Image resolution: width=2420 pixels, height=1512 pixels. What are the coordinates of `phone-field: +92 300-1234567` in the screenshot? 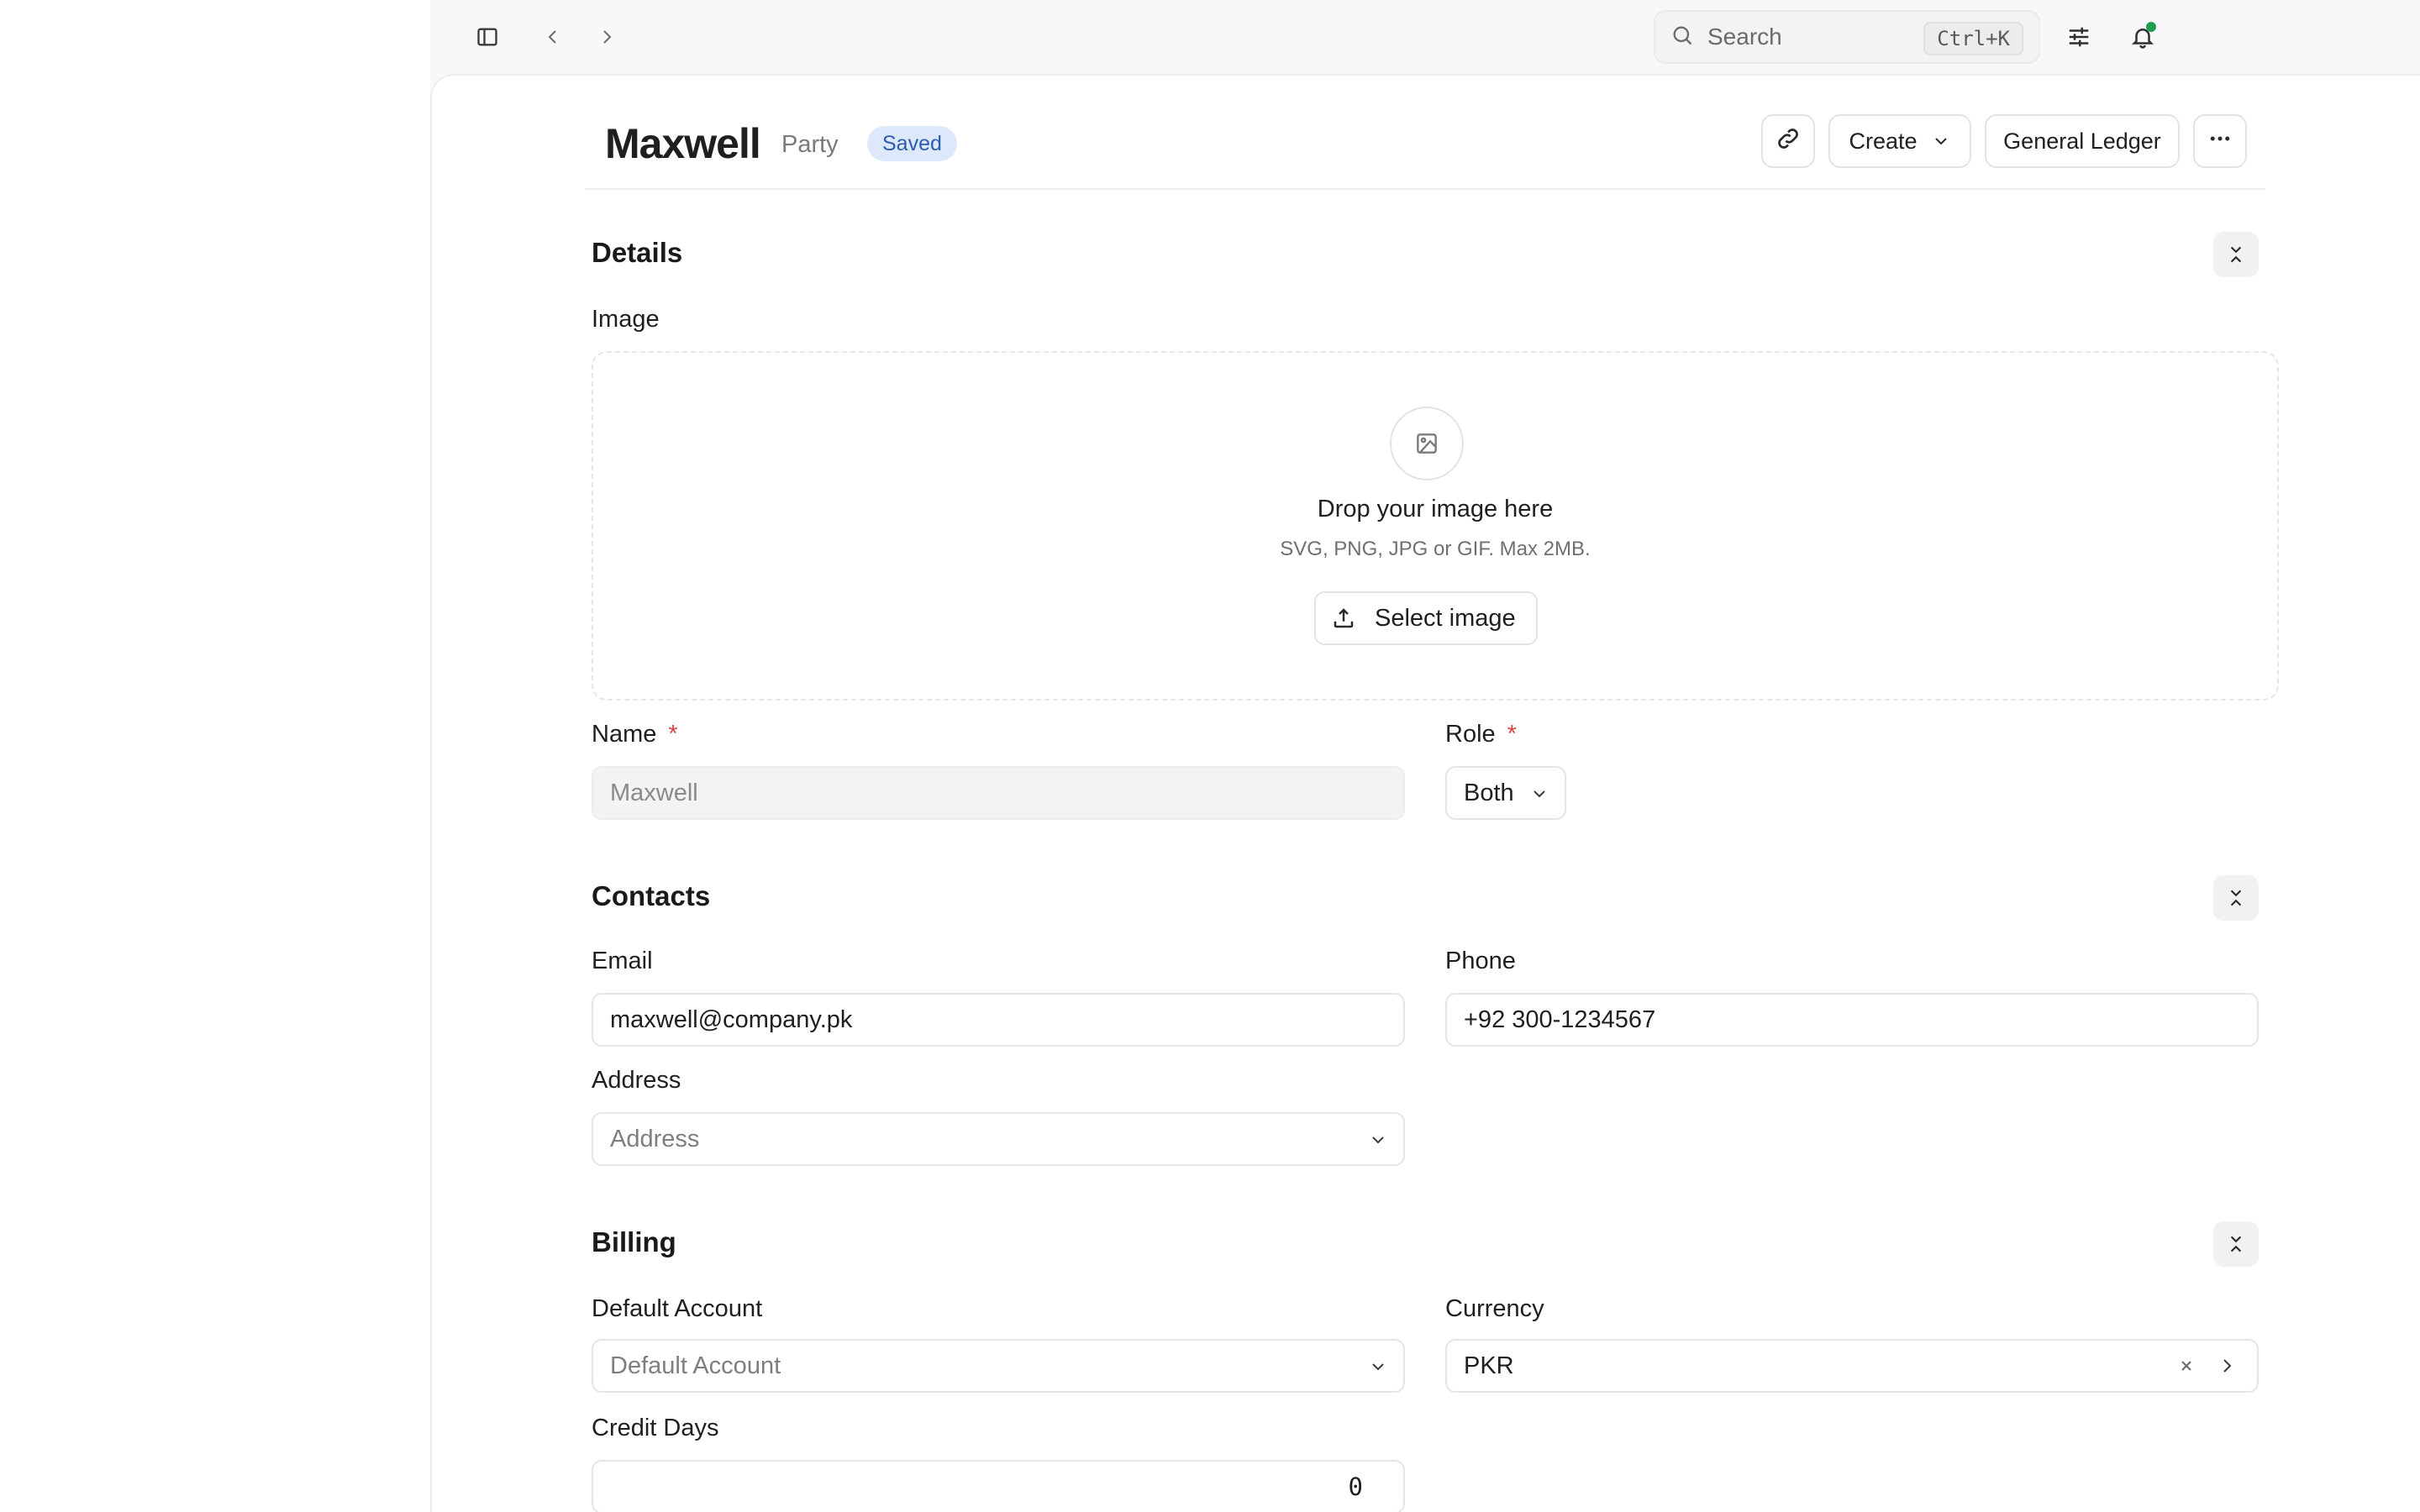 It's located at (1852, 1020).